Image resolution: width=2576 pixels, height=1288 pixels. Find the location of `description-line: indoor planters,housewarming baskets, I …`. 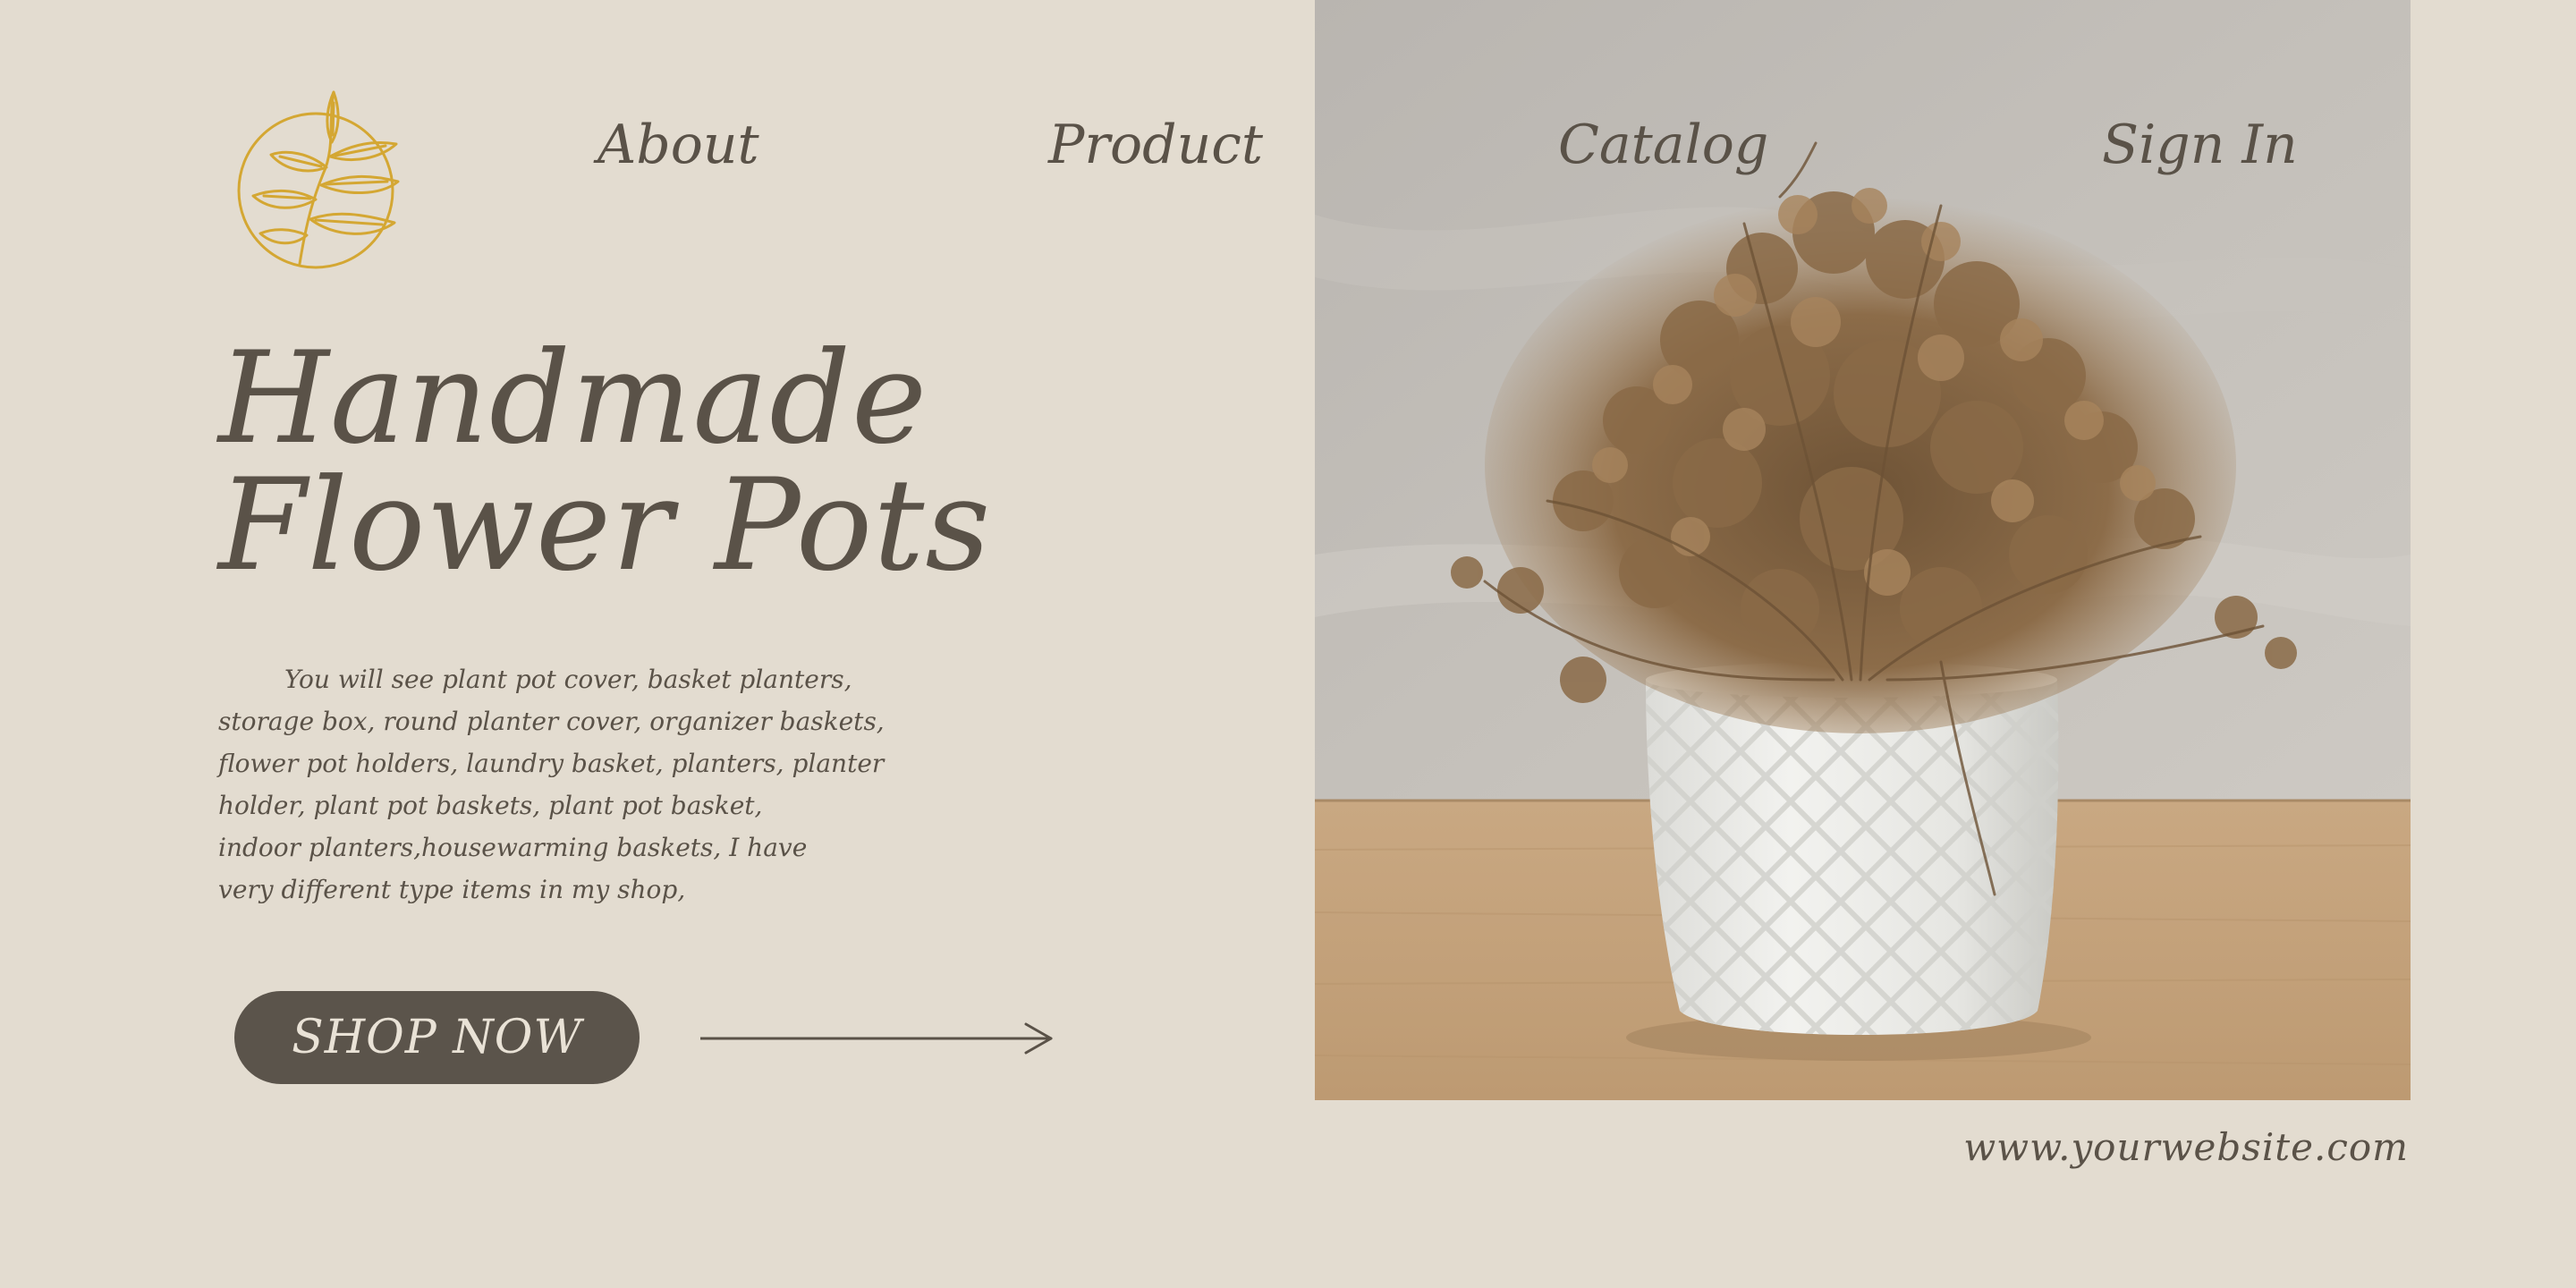

description-line: indoor planters,housewarming baskets, I … is located at coordinates (513, 847).